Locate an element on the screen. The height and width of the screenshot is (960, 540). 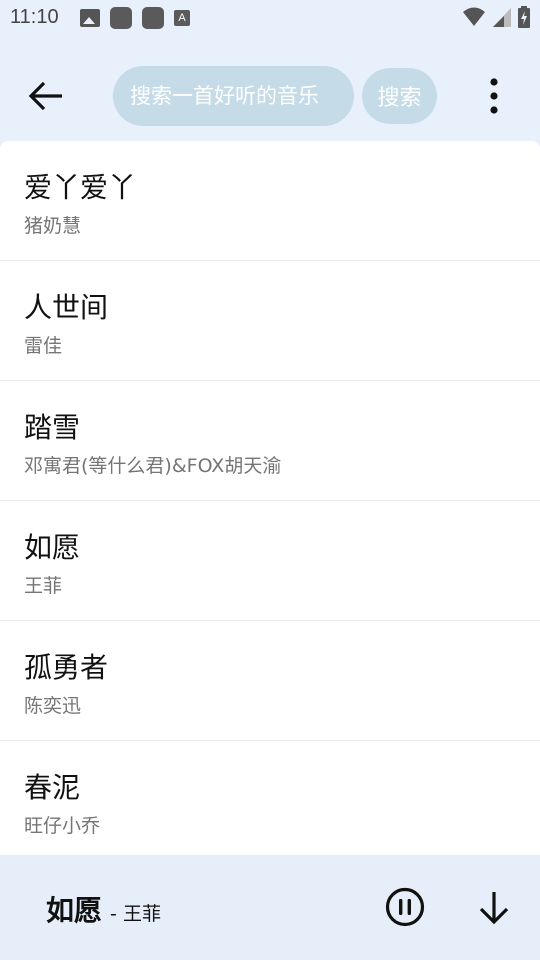
app-bar: 搜索 is located at coordinates (270, 88).